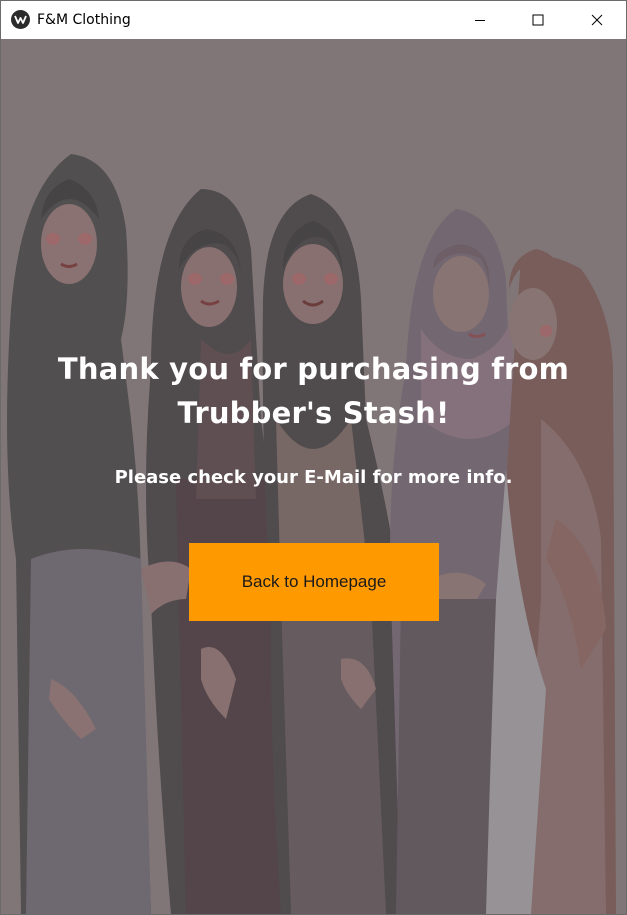  I want to click on back-to-homepage-button: Back to Homepage, so click(314, 582).